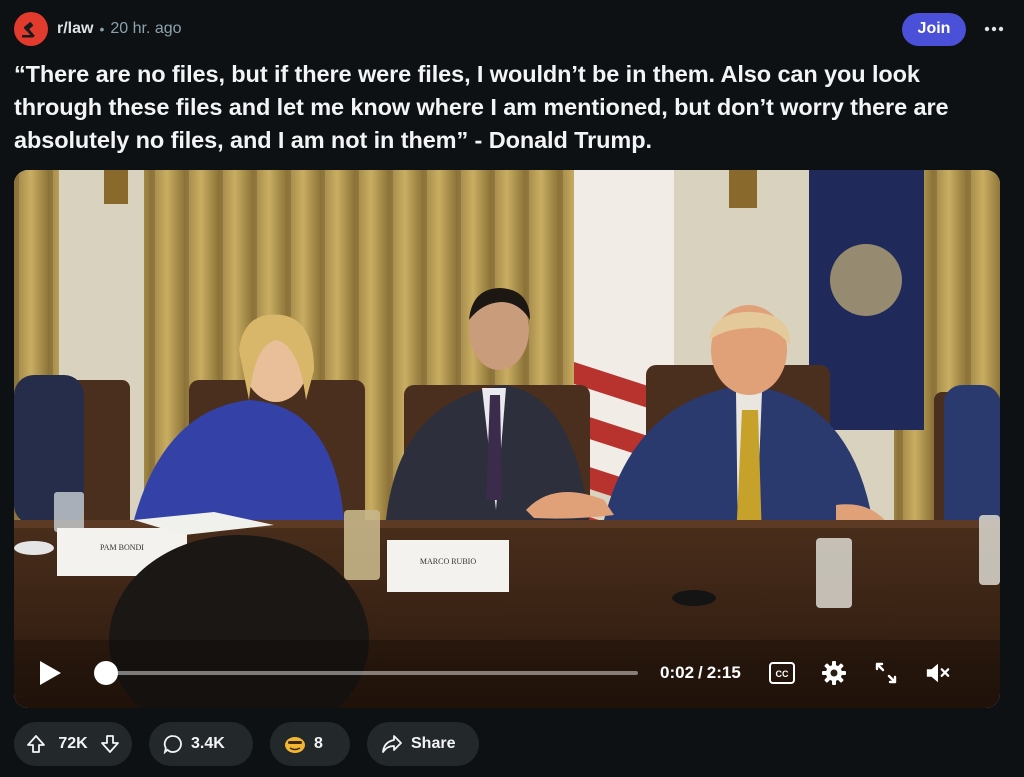 The height and width of the screenshot is (777, 1024). I want to click on upvote-icon, so click(36, 744).